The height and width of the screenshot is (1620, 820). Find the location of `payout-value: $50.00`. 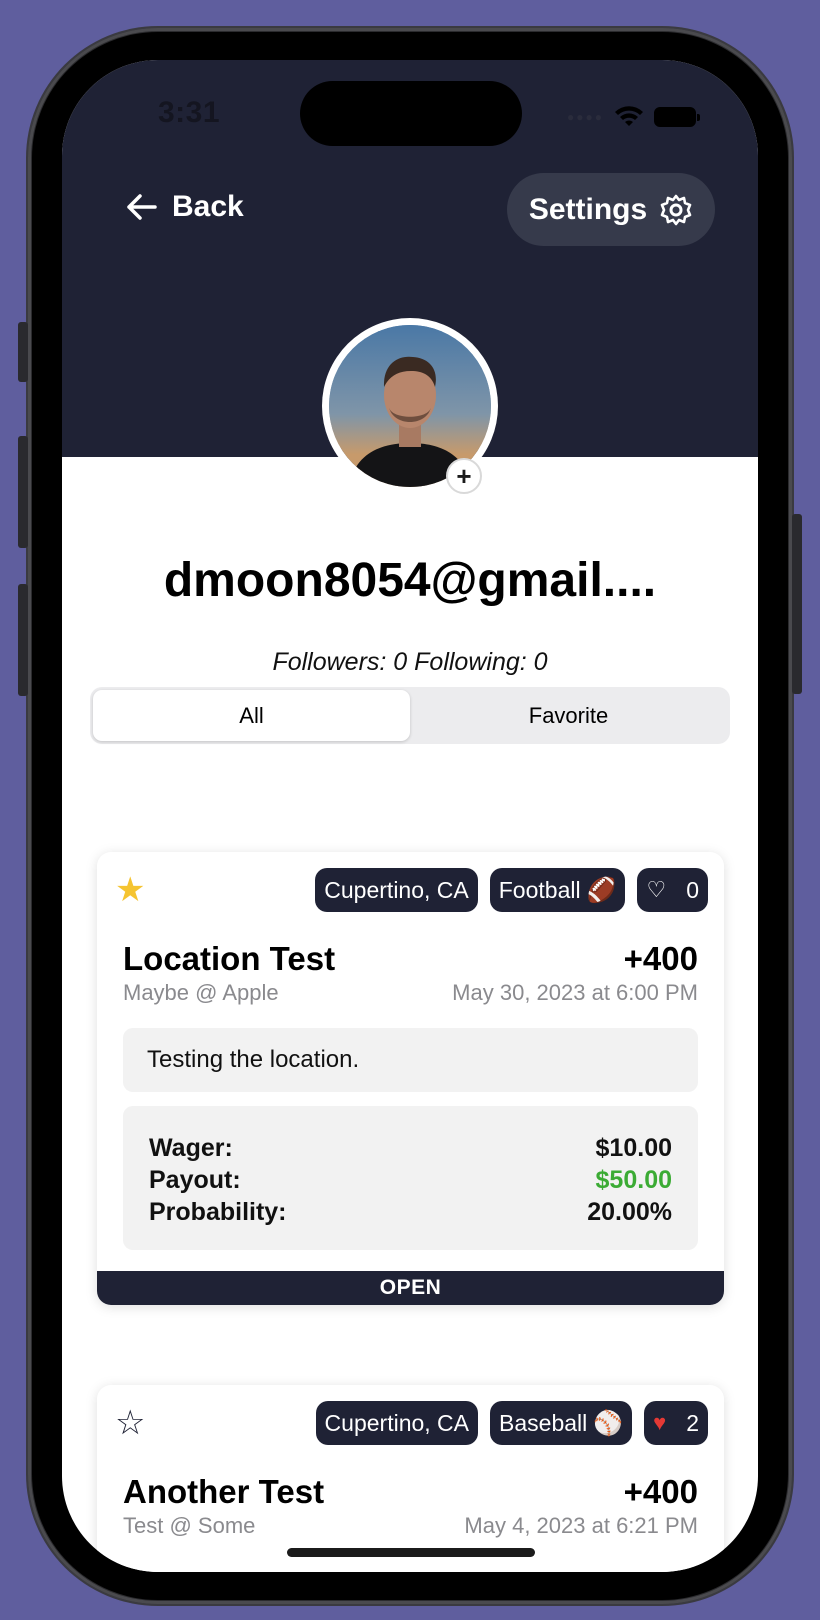

payout-value: $50.00 is located at coordinates (633, 1180).